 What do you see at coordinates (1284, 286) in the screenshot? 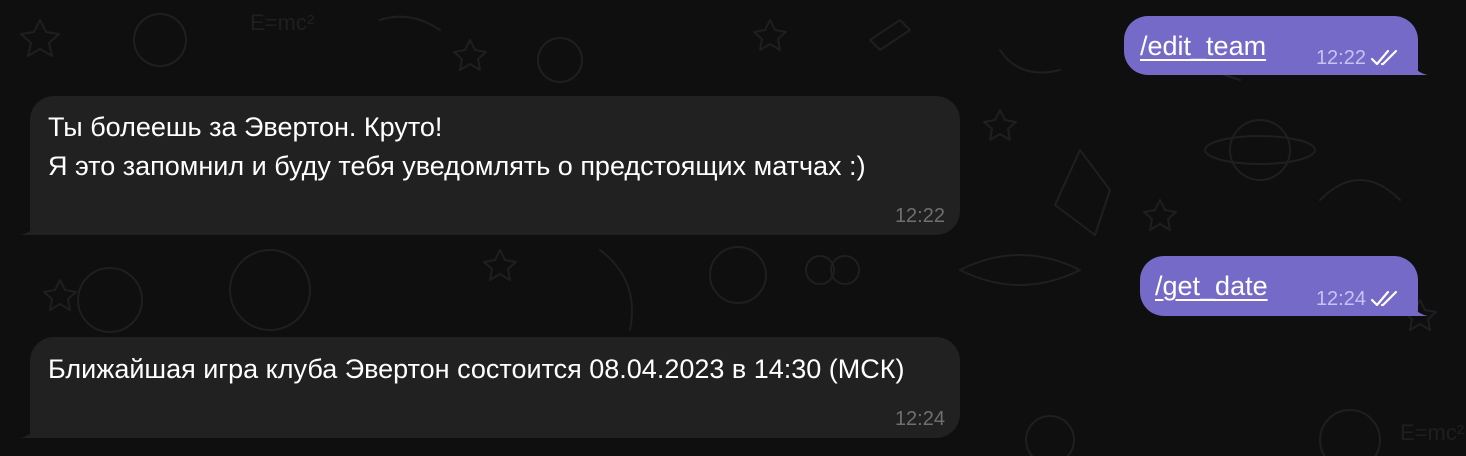
I see `message-outgoing: /get_date 12:24` at bounding box center [1284, 286].